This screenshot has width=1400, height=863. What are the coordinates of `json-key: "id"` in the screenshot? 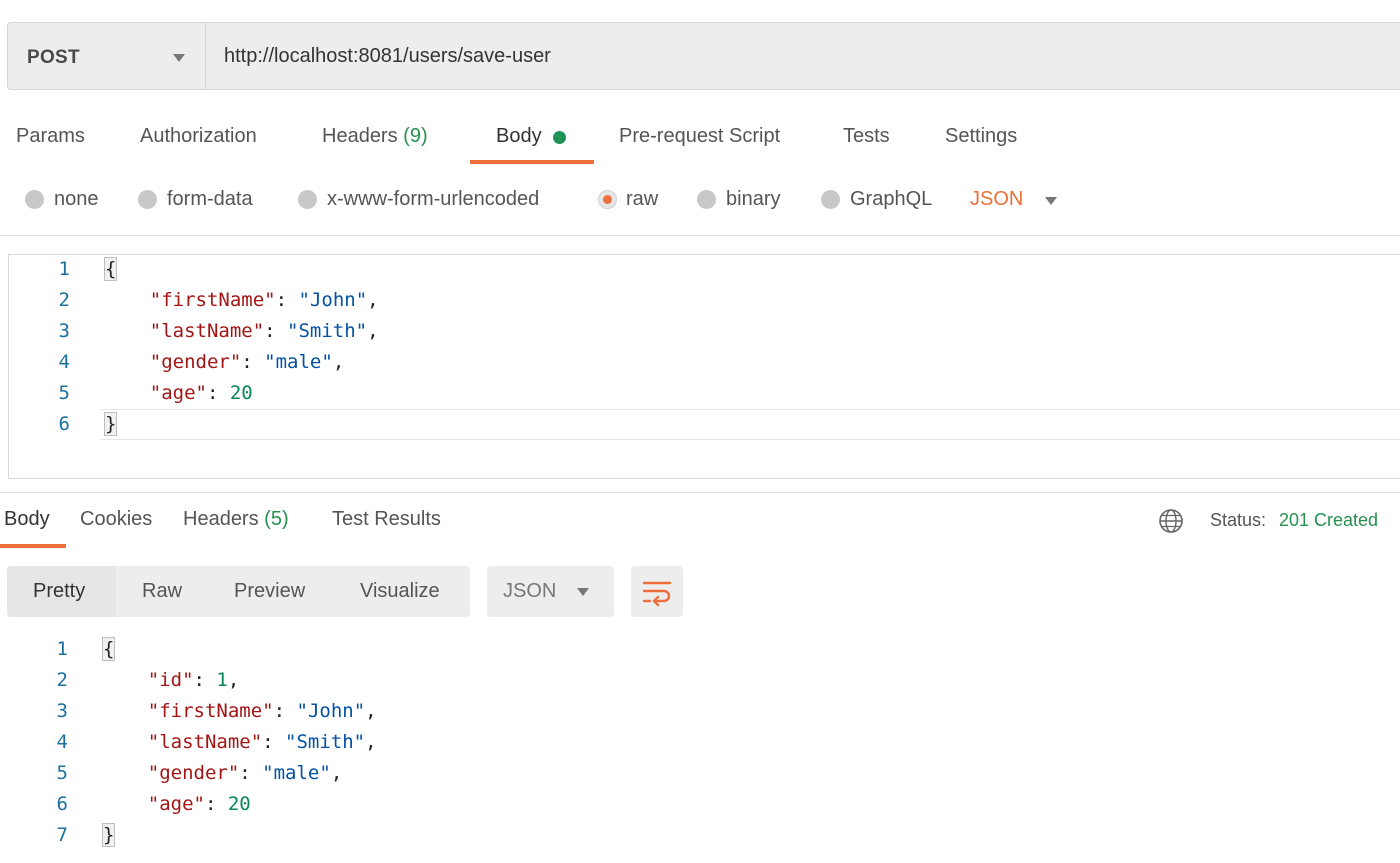 It's located at (170, 680).